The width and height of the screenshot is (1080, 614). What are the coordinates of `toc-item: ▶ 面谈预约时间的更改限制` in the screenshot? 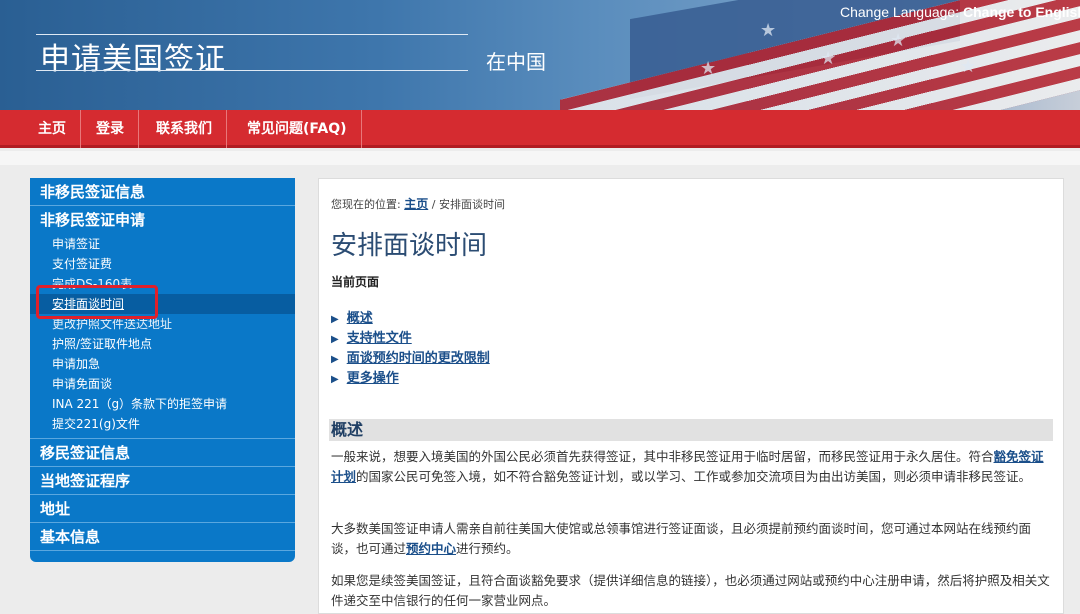 It's located at (410, 359).